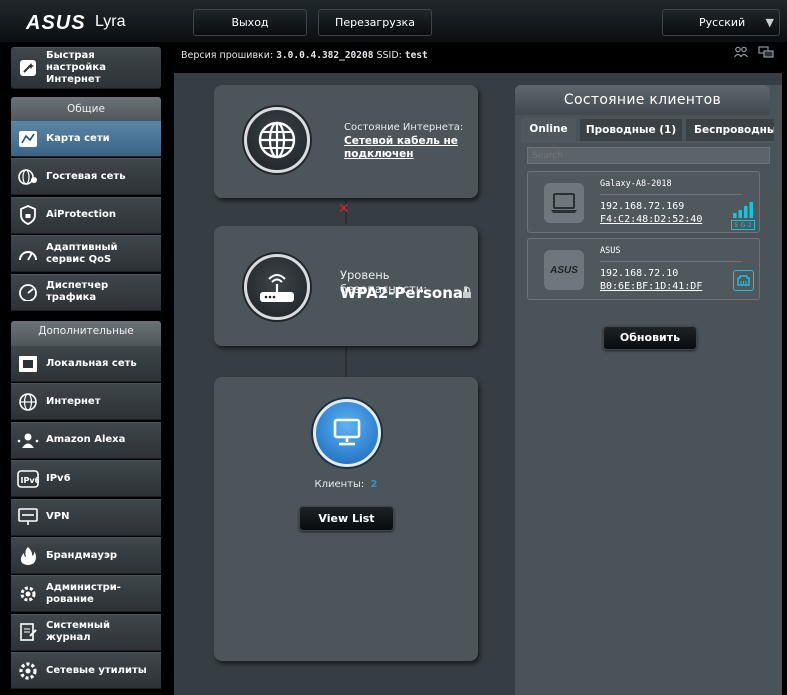 This screenshot has width=787, height=695. I want to click on speedometer-icon, so click(28, 254).